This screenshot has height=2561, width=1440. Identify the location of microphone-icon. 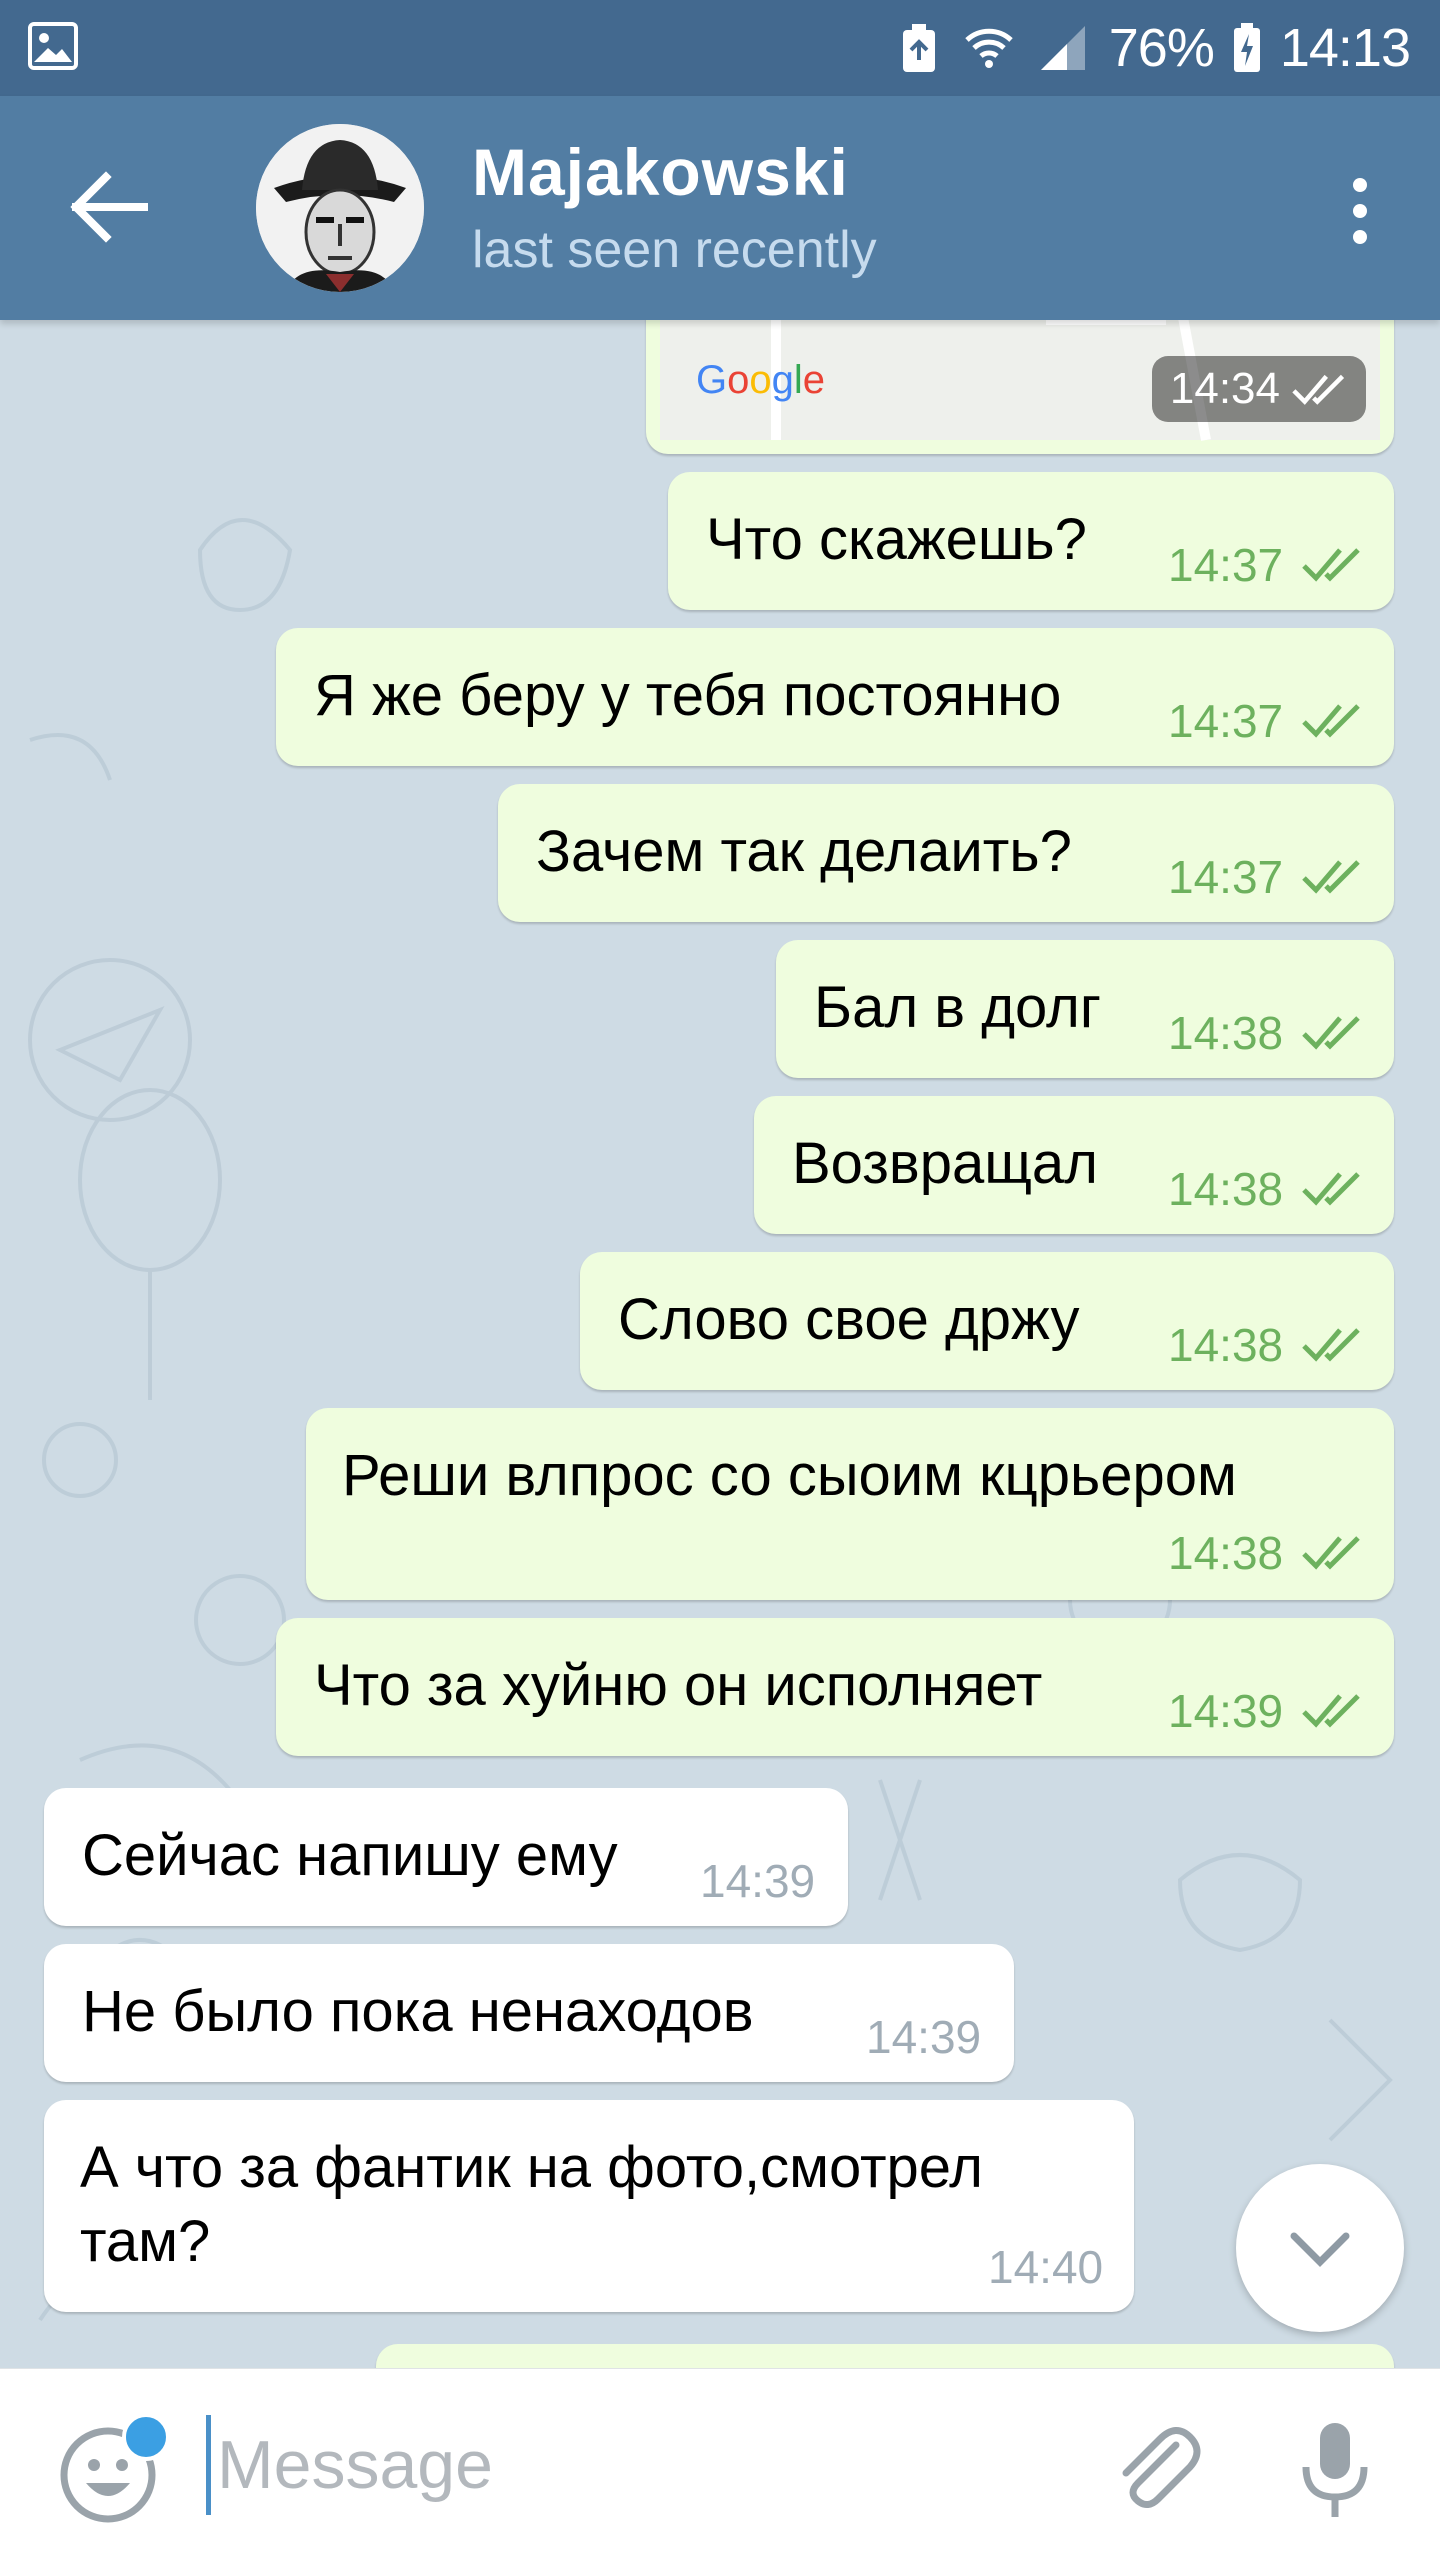
(1335, 2470).